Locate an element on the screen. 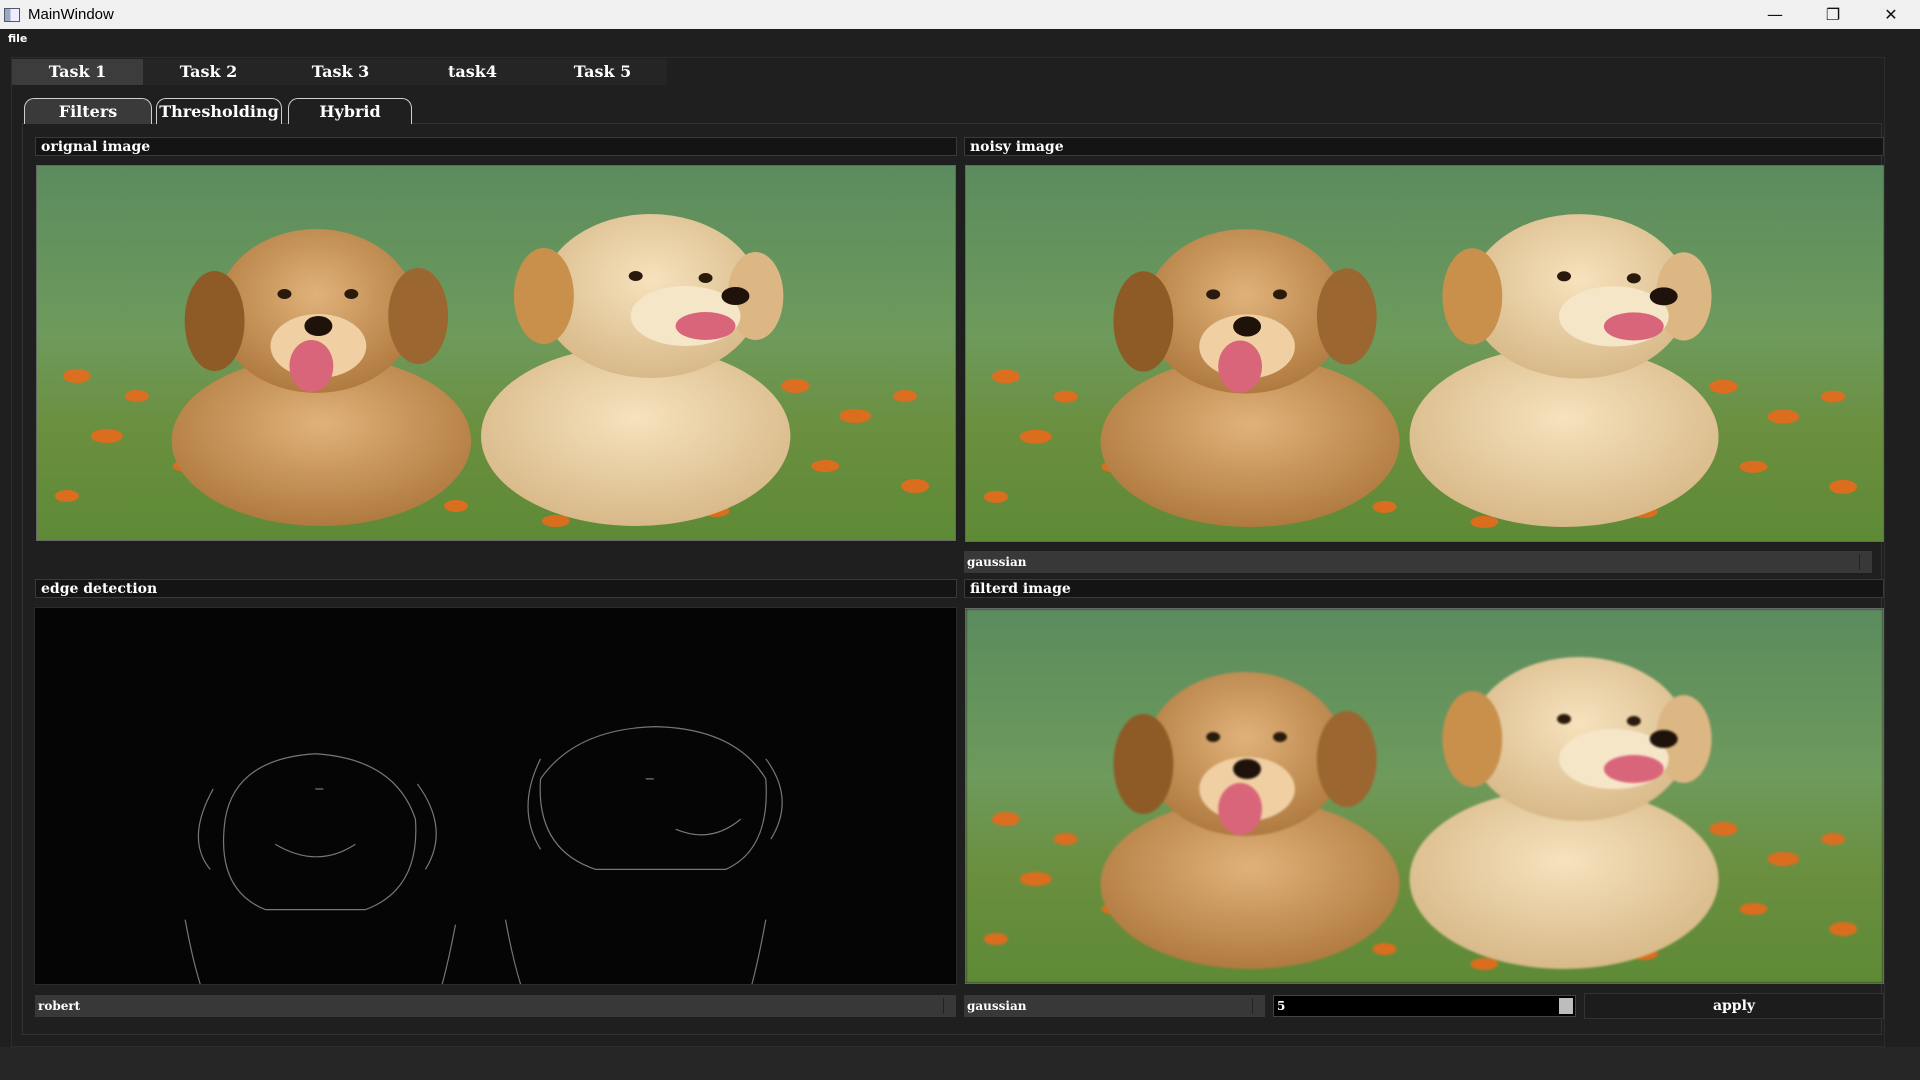 The width and height of the screenshot is (1920, 1080). tab-hybrid: Hybrid is located at coordinates (350, 111).